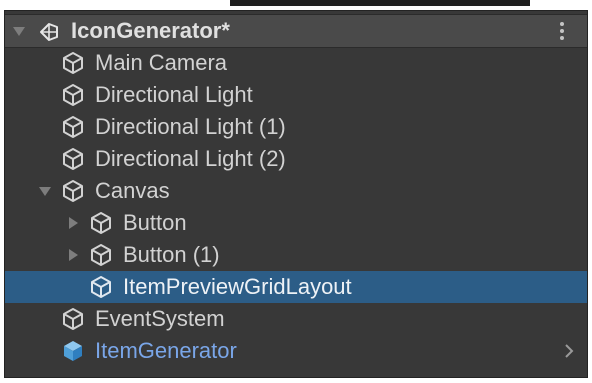 This screenshot has height=383, width=592. Describe the element at coordinates (296, 31) in the screenshot. I see `scene-row: IconGenerator*` at that location.